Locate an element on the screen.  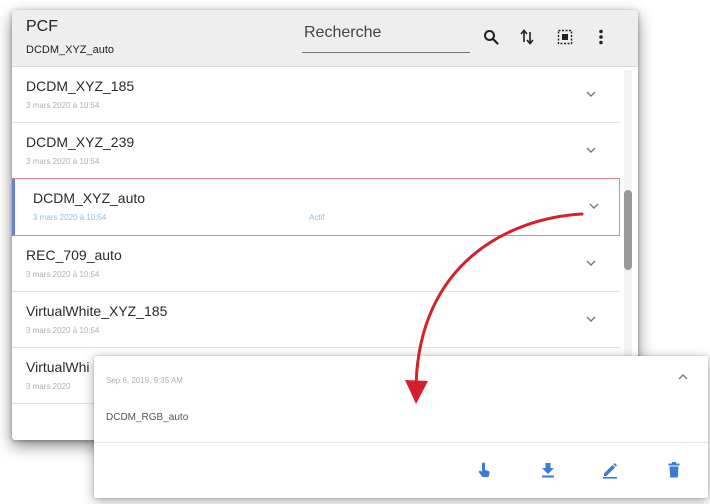
page-subtitle: DCDM_XYZ_auto is located at coordinates (70, 50).